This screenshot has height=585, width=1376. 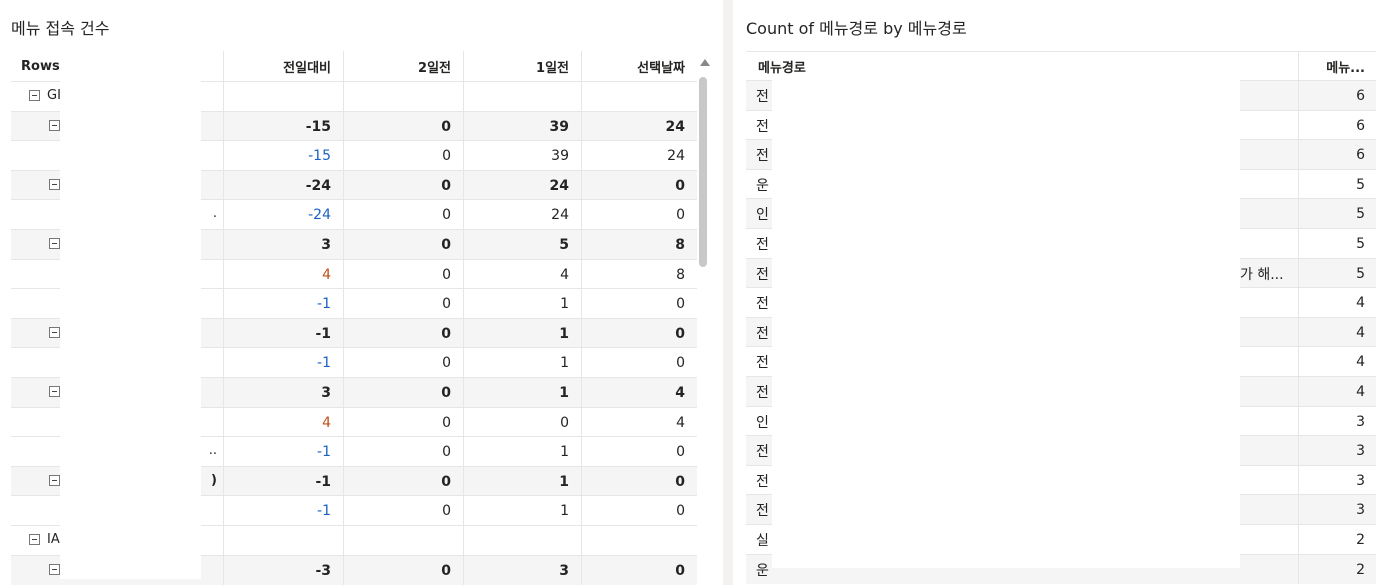 What do you see at coordinates (703, 172) in the screenshot?
I see `scroll-thumb` at bounding box center [703, 172].